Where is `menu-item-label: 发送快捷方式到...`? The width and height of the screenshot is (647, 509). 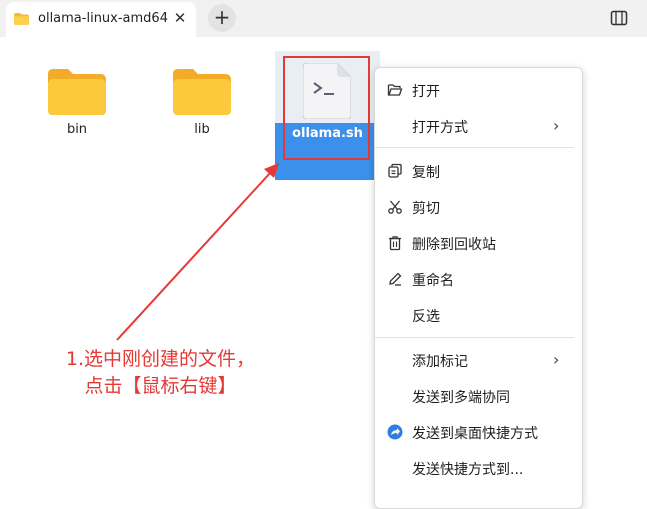 menu-item-label: 发送快捷方式到... is located at coordinates (468, 470).